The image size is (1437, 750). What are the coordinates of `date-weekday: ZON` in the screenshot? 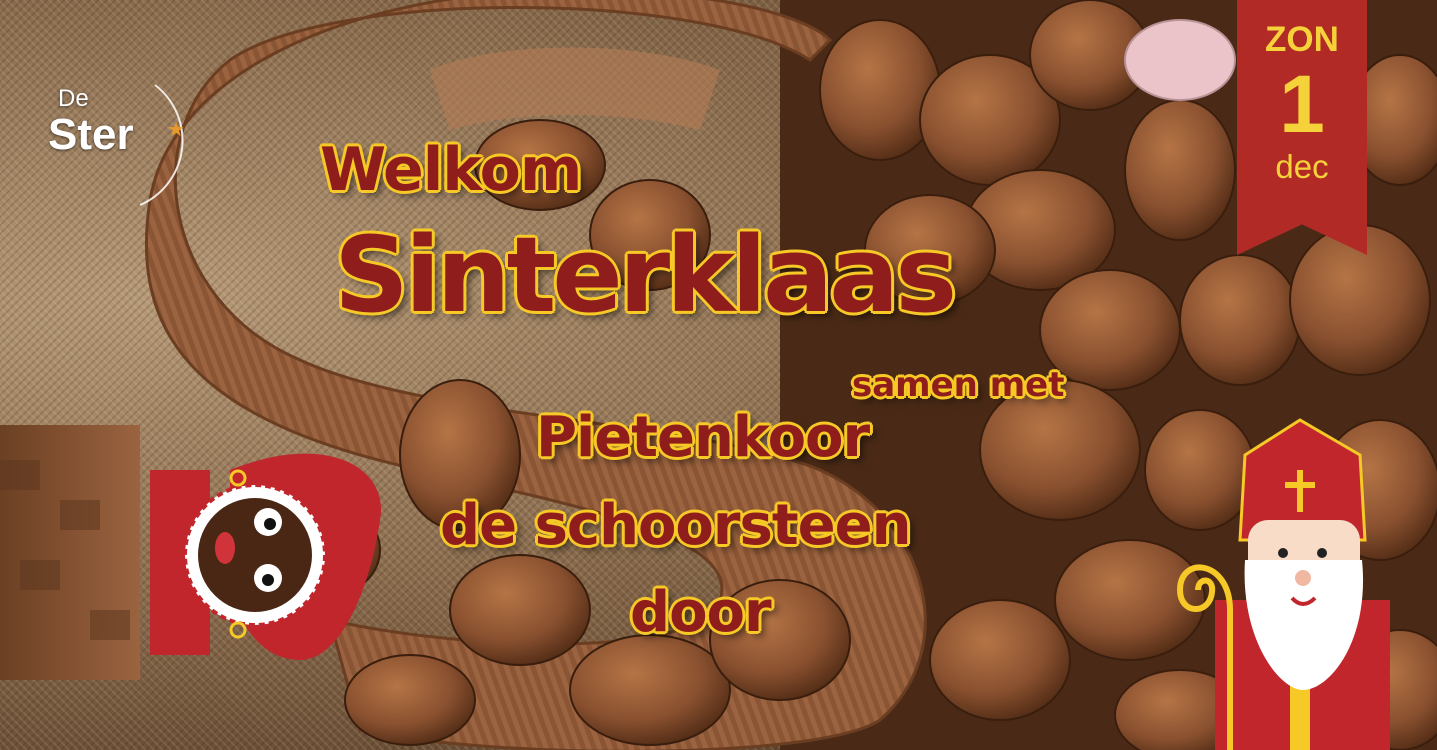 It's located at (1302, 39).